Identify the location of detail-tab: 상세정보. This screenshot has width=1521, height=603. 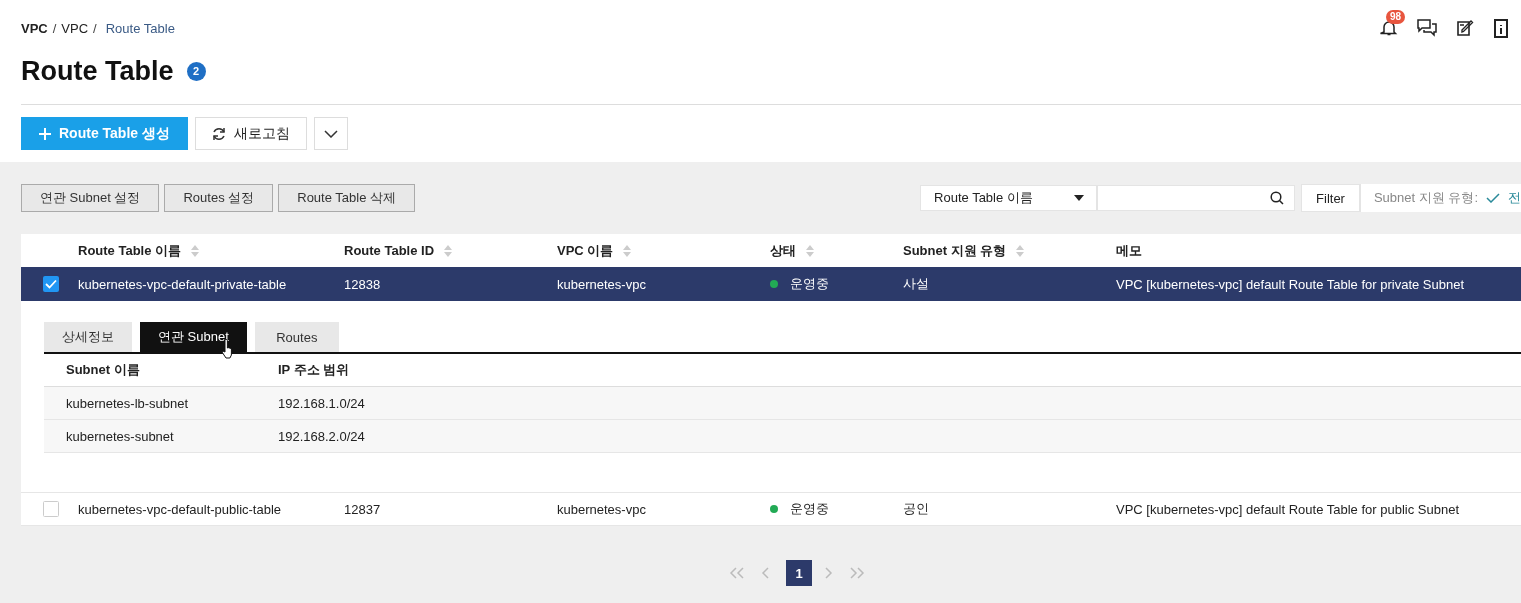
(88, 337).